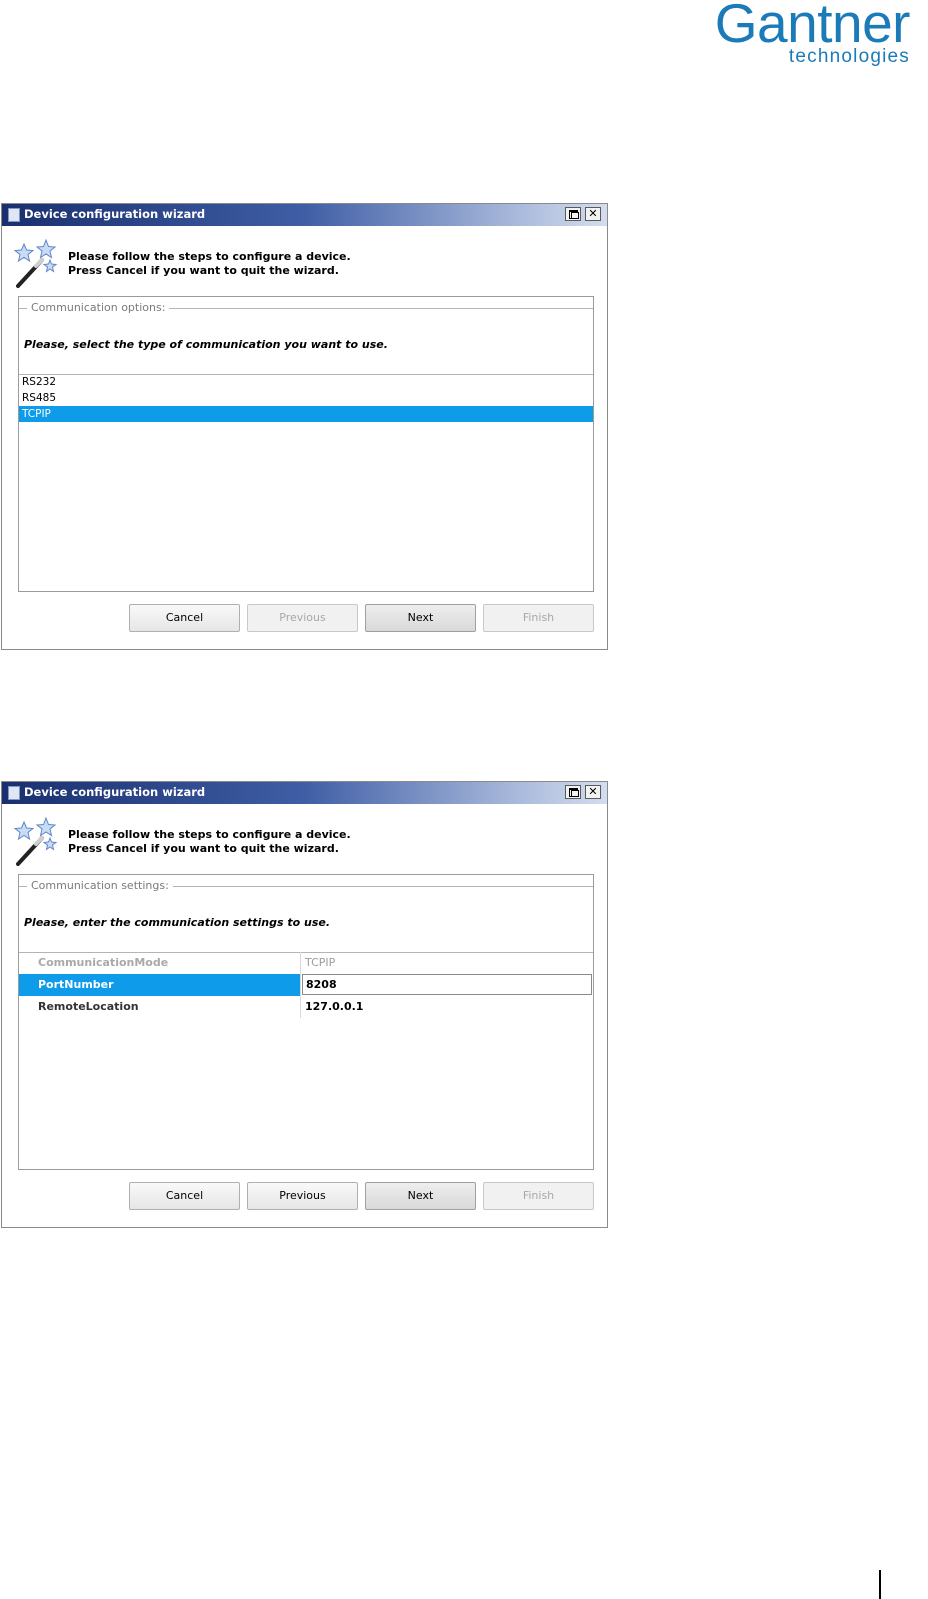  What do you see at coordinates (849, 56) in the screenshot?
I see `logo-tagline: technologies` at bounding box center [849, 56].